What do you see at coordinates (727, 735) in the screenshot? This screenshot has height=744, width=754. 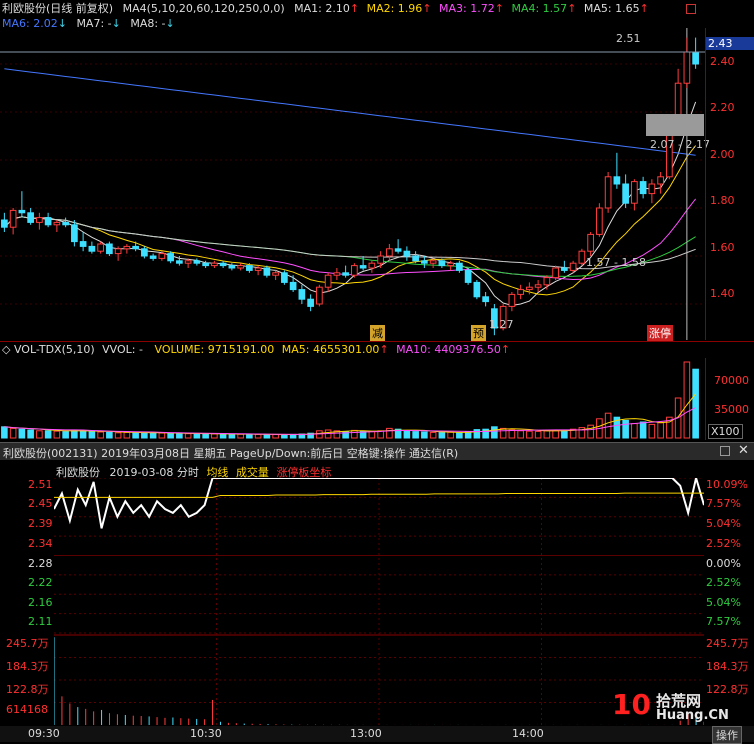 I see `action-button: 操作` at bounding box center [727, 735].